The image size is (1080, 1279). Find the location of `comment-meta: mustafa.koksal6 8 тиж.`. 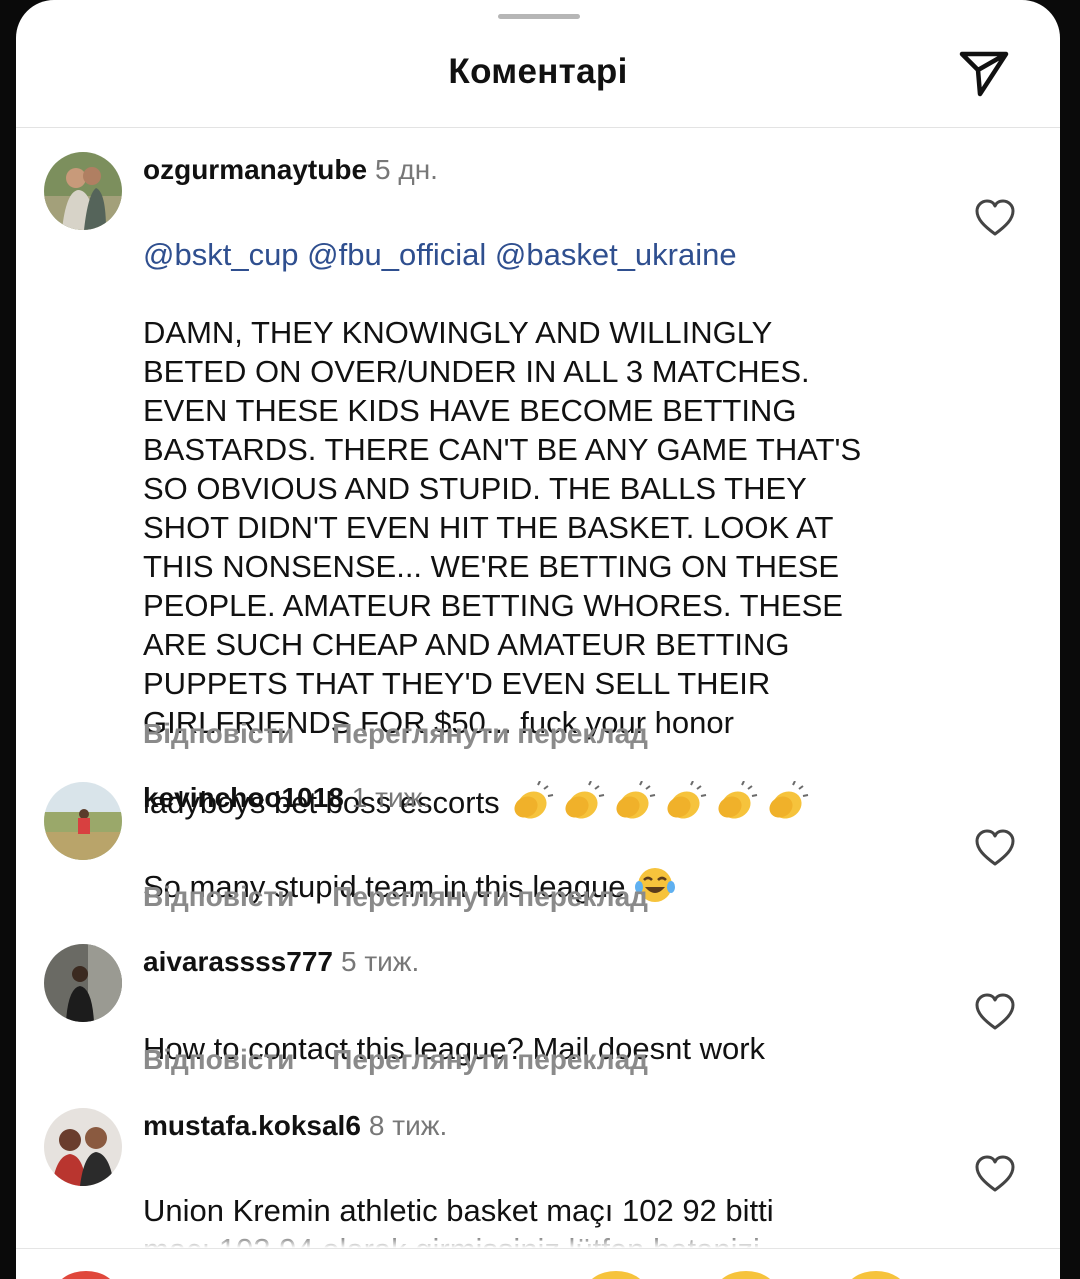

comment-meta: mustafa.koksal6 8 тиж. is located at coordinates (295, 1126).